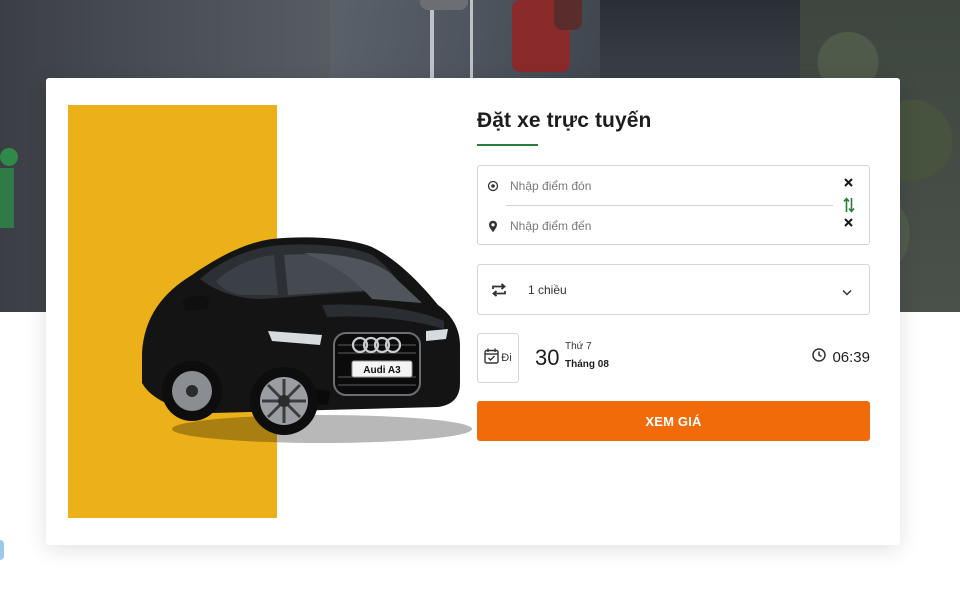  What do you see at coordinates (499, 289) in the screenshot?
I see `repeat-icon` at bounding box center [499, 289].